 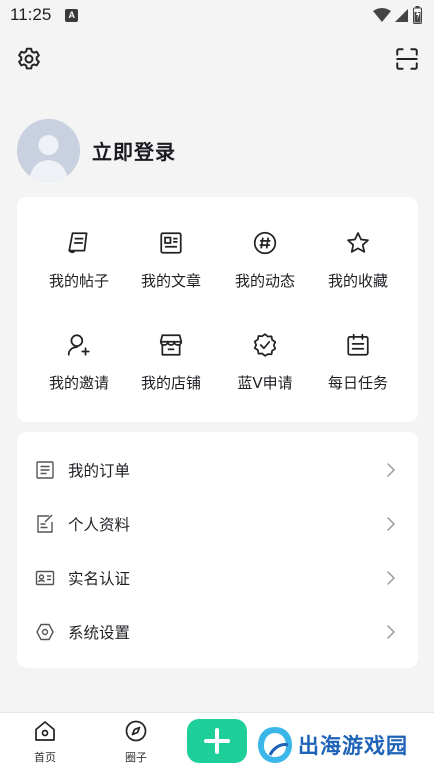 I want to click on grid-label: 我的动态, so click(x=264, y=281).